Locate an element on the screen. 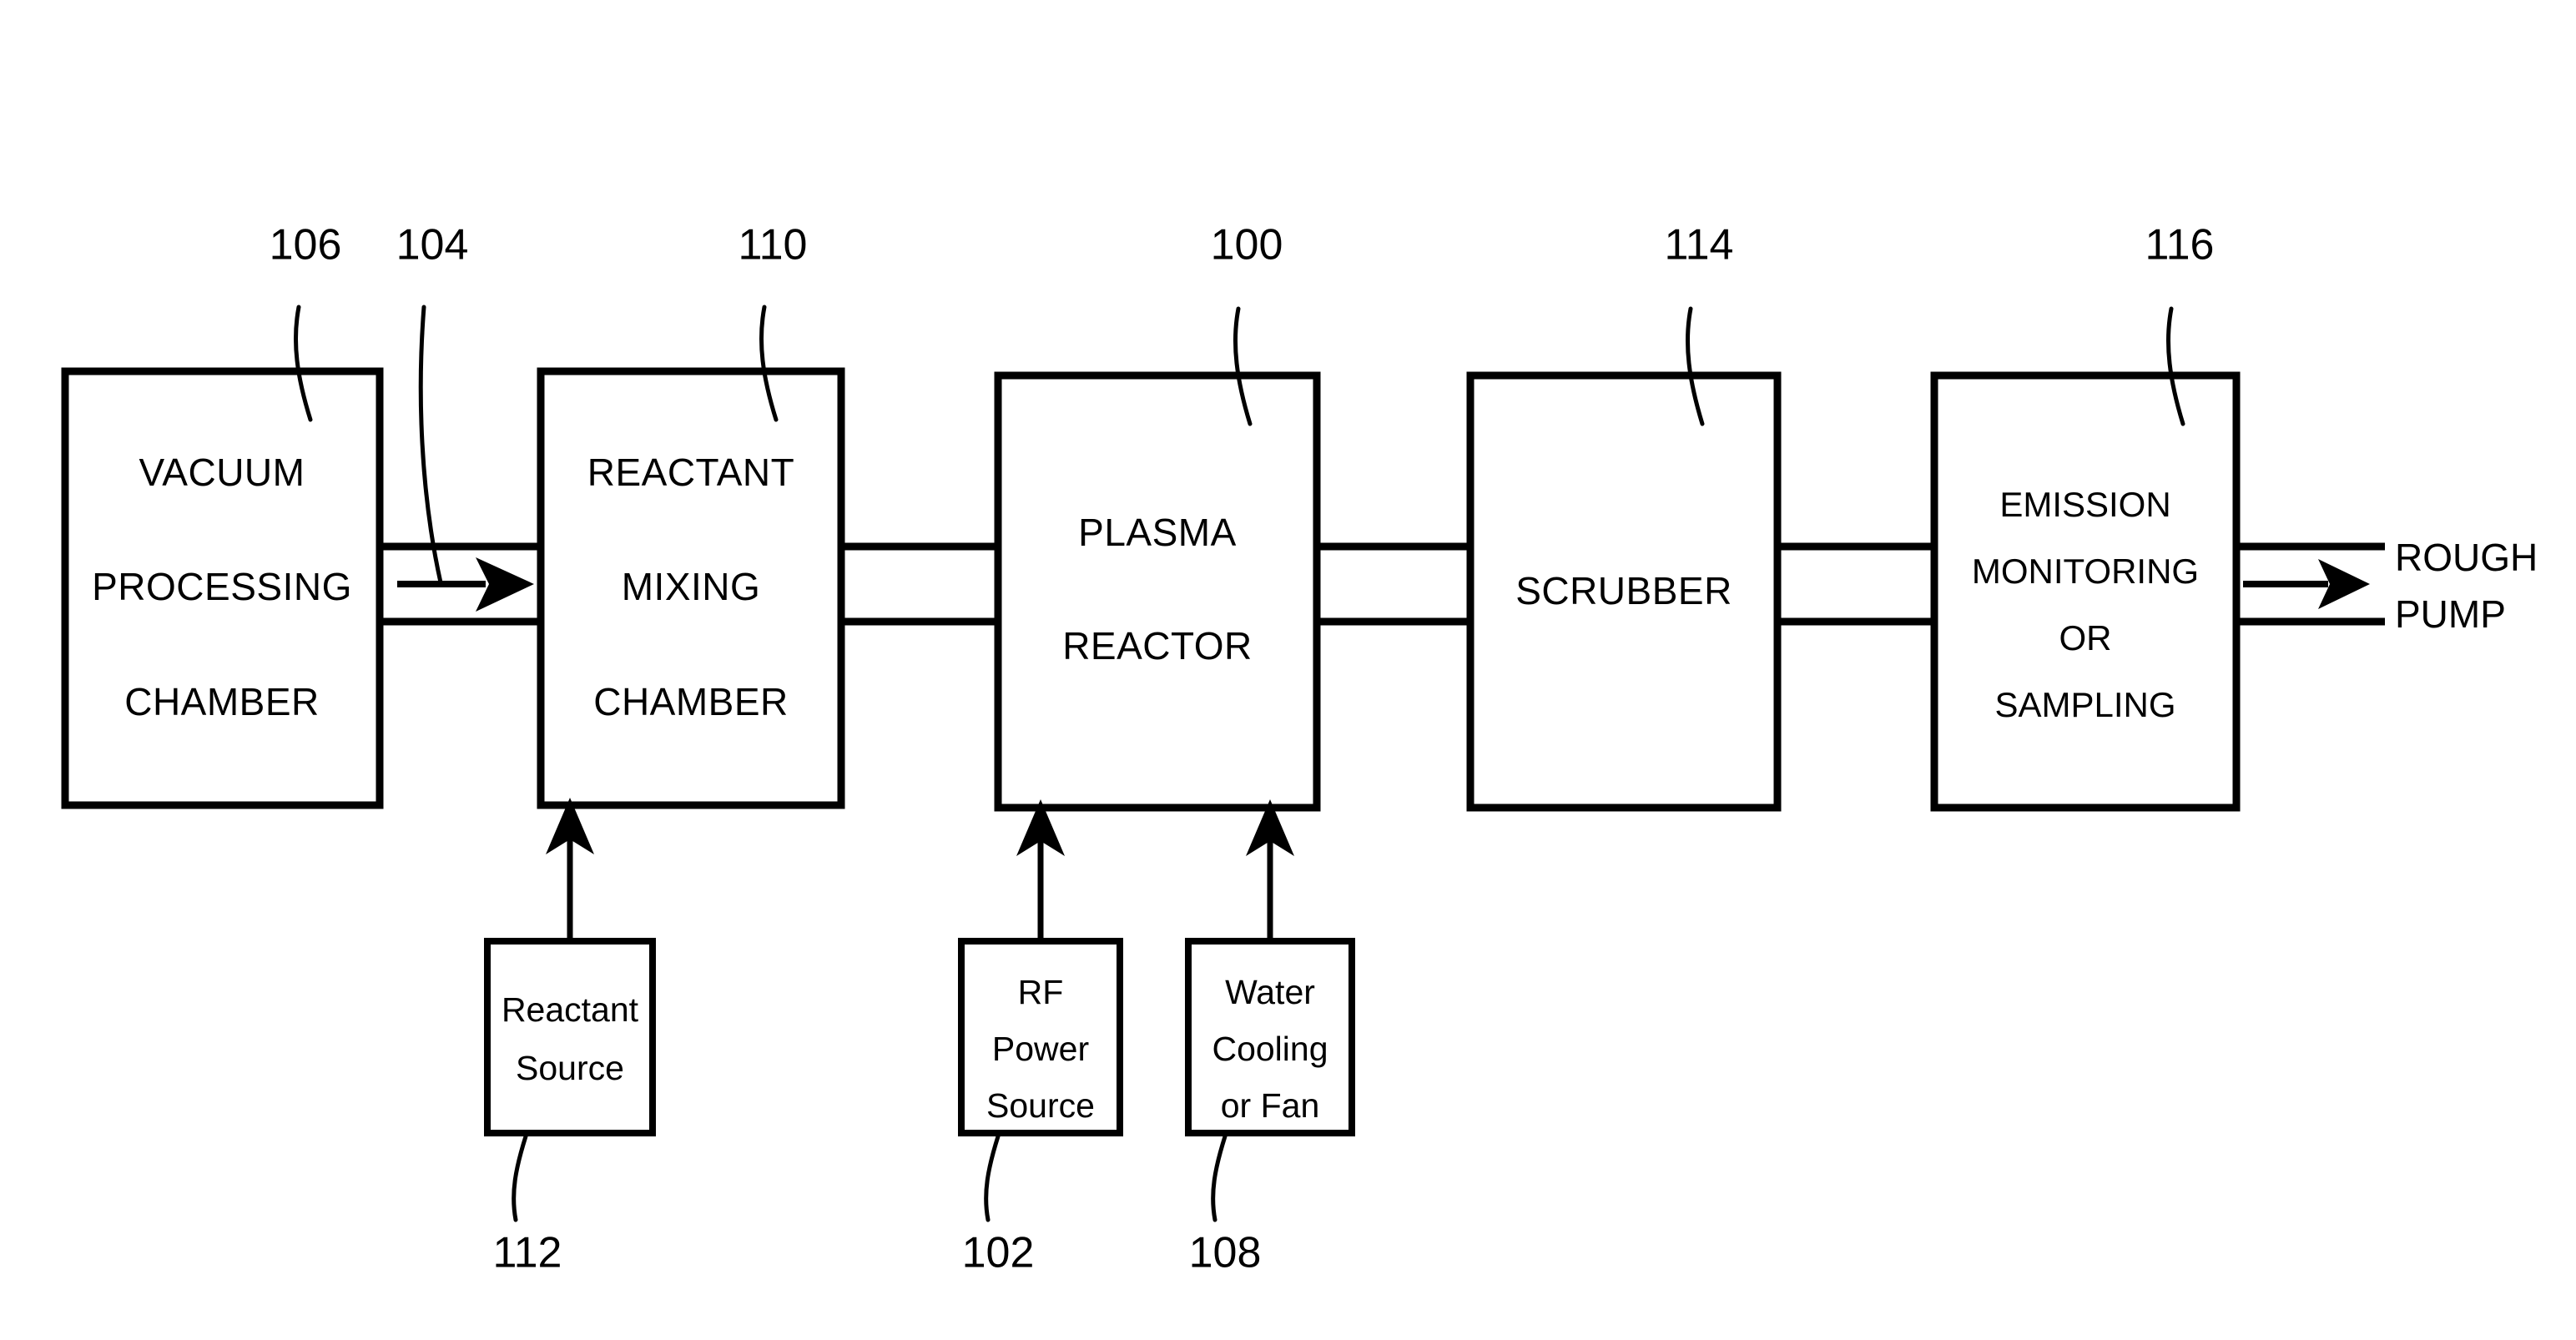  source-label-line-3: or Fan is located at coordinates (1270, 1105).